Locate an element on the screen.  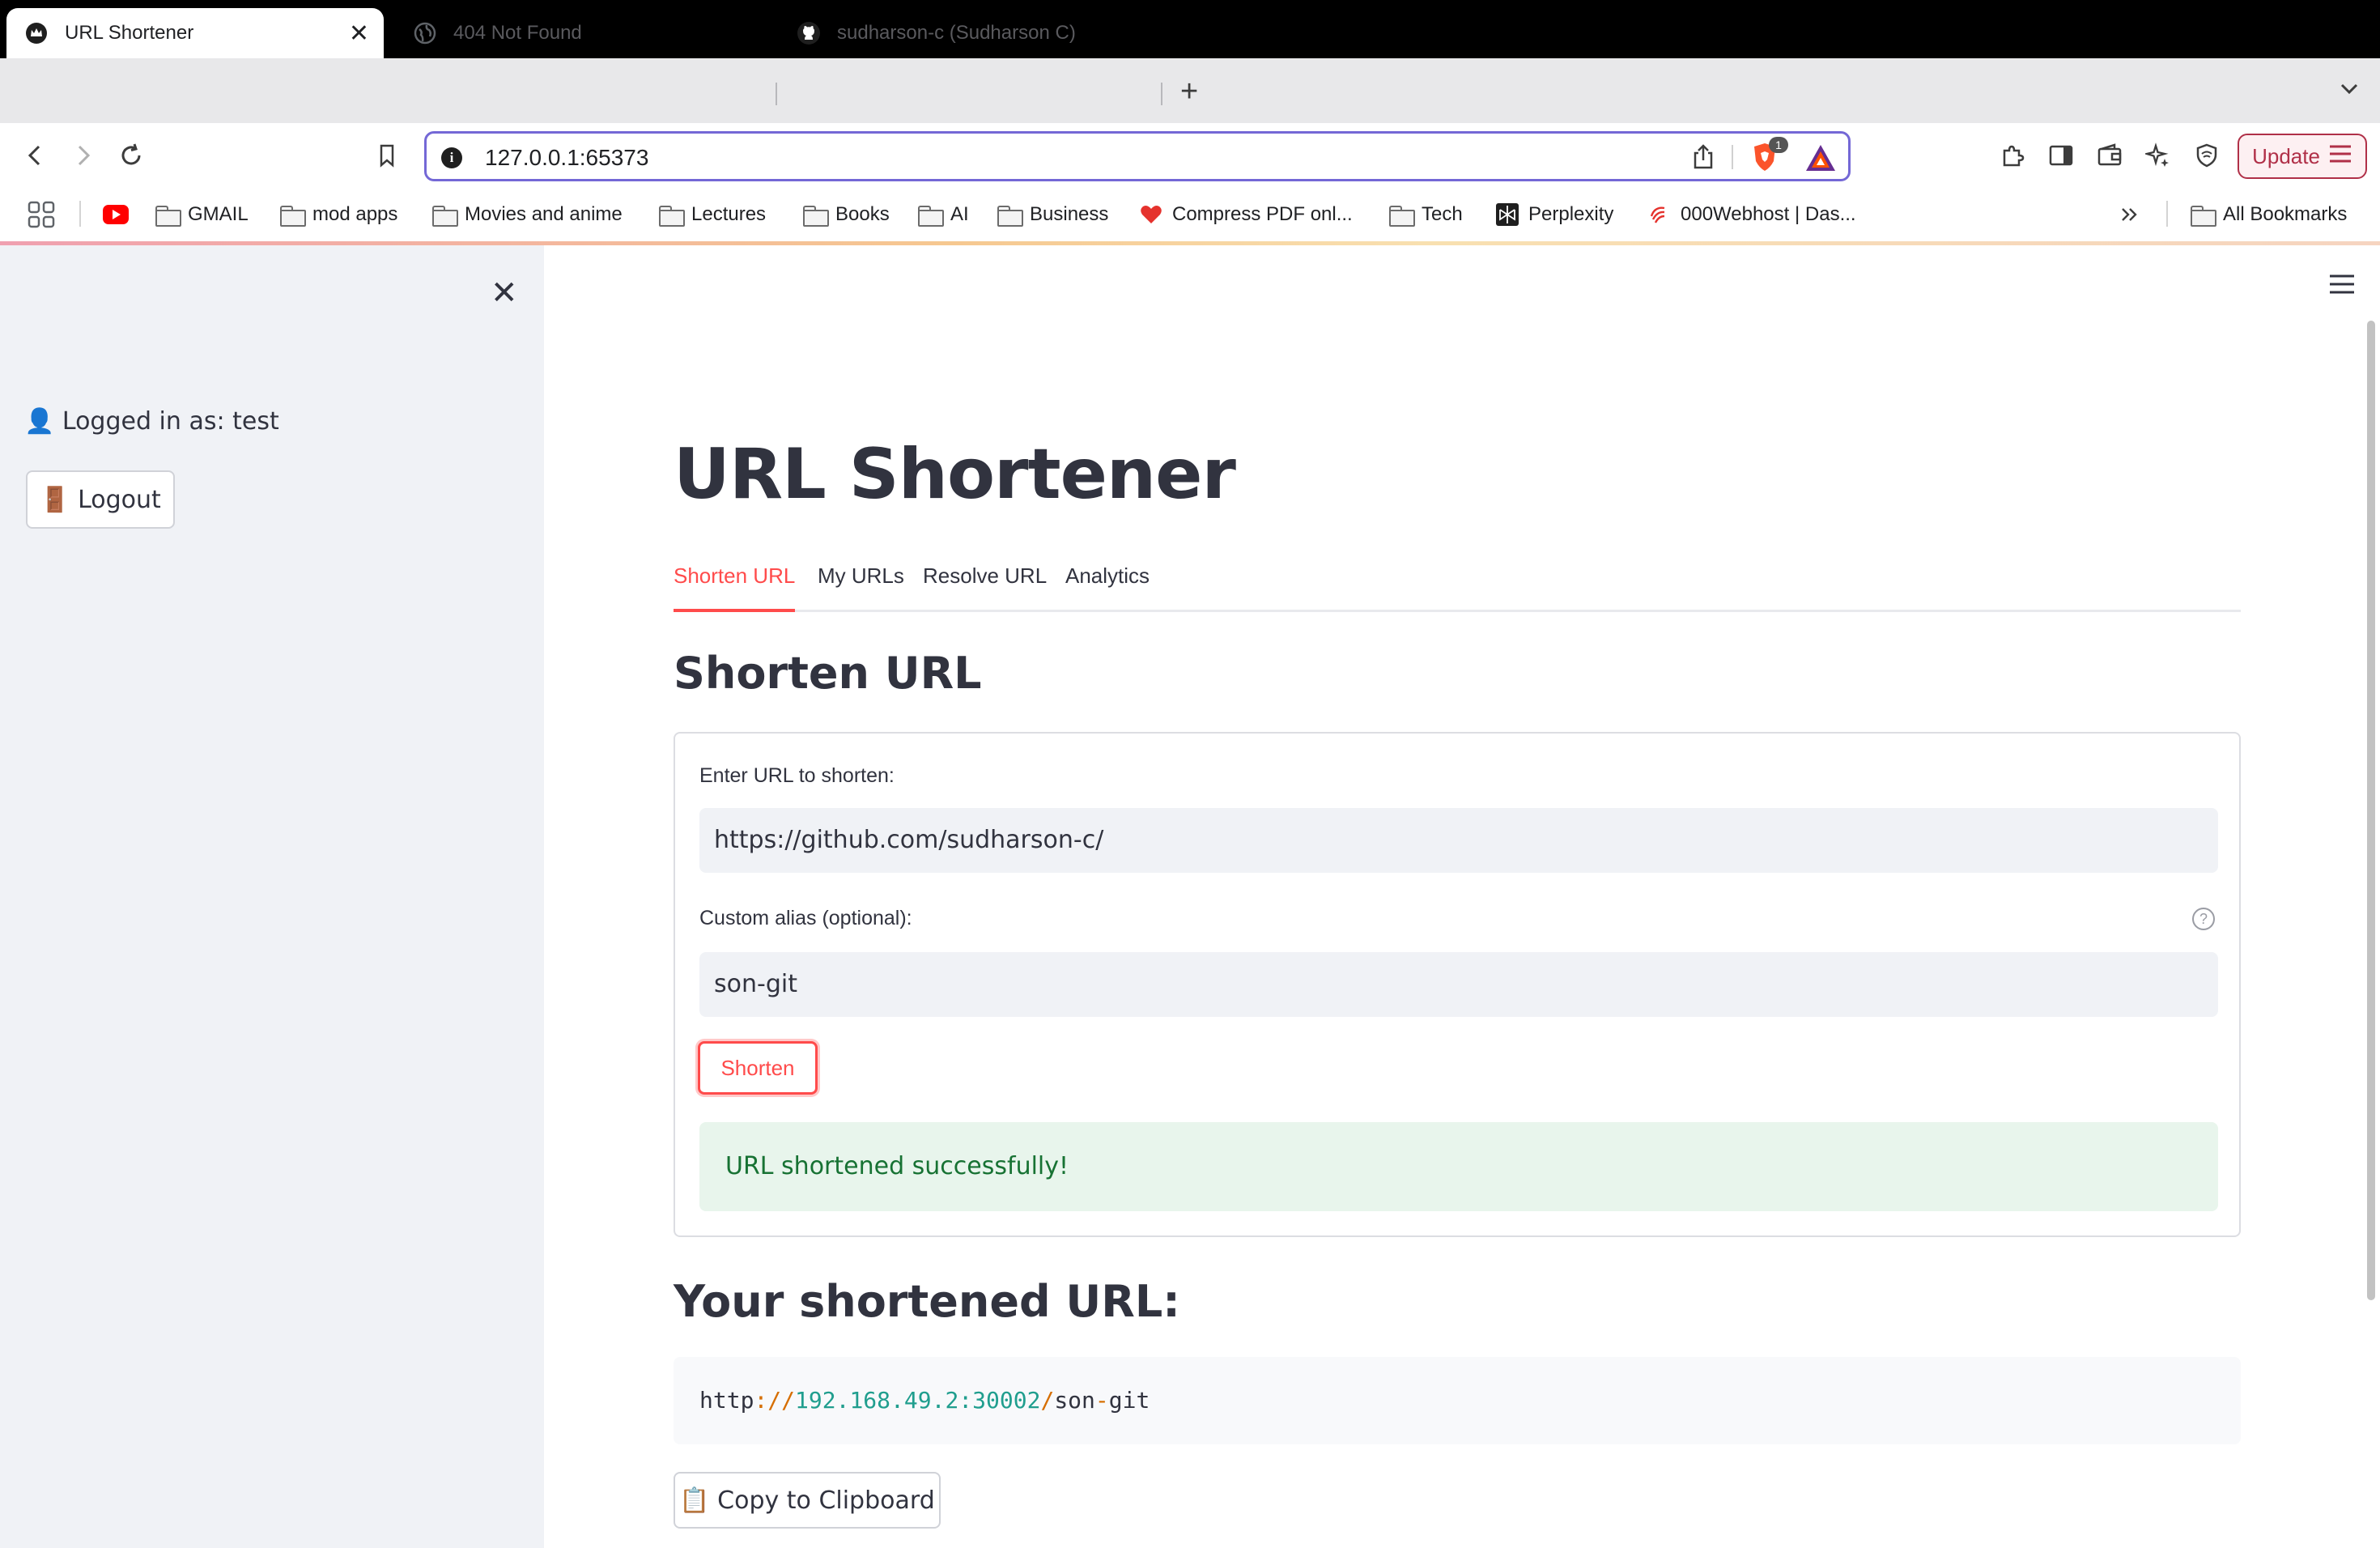
result-heading: Your shortened URL: is located at coordinates (927, 1302).